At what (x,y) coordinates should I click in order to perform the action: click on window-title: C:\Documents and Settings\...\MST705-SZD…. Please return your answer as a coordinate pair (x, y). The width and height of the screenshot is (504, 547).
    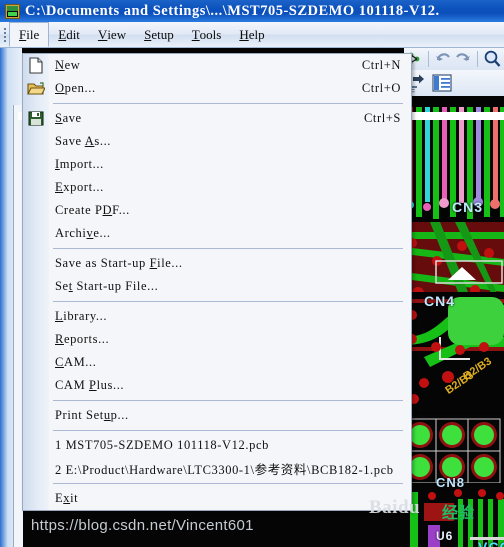
    Looking at the image, I should click on (232, 10).